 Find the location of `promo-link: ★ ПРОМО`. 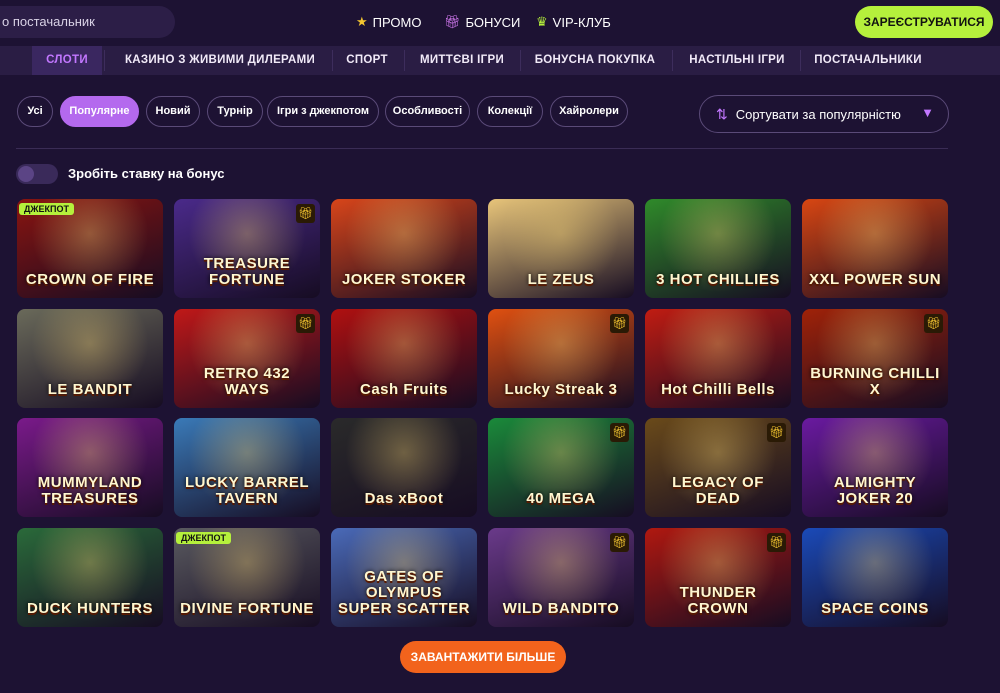

promo-link: ★ ПРОМО is located at coordinates (388, 22).